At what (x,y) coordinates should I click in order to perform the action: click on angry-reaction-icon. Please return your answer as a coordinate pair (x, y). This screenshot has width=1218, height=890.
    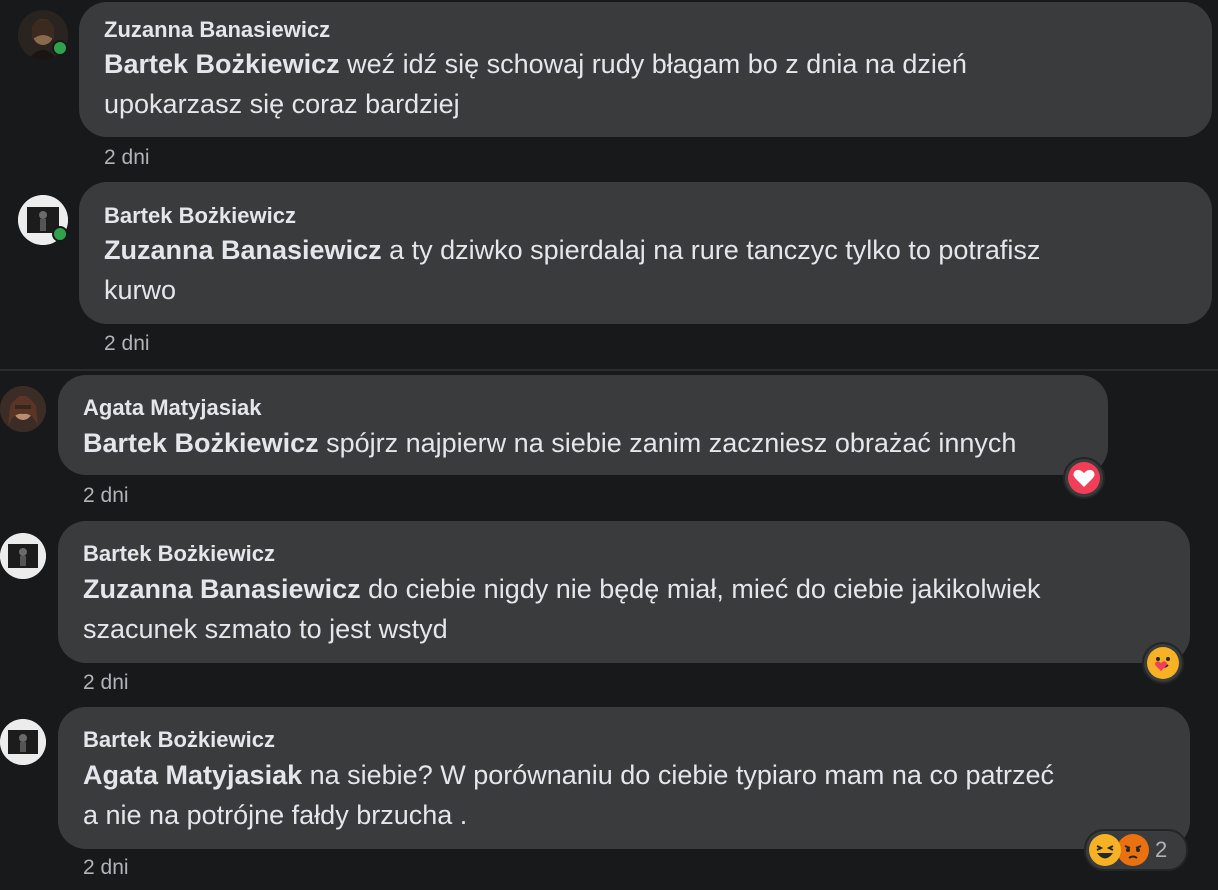
    Looking at the image, I should click on (1133, 850).